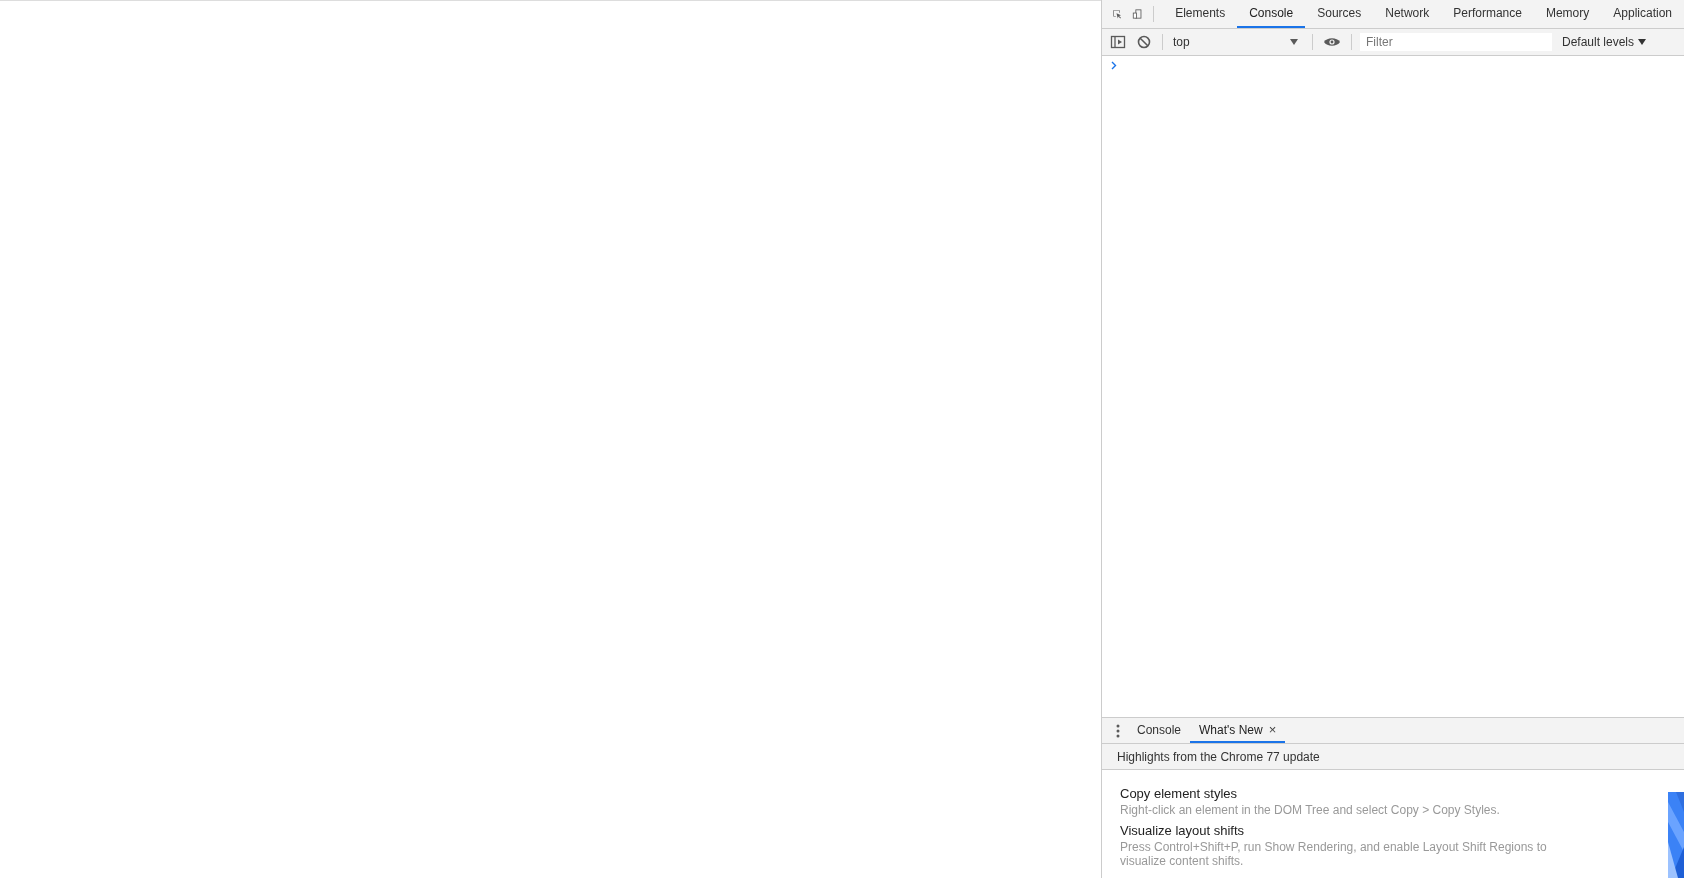 This screenshot has height=878, width=1684. Describe the element at coordinates (1144, 42) in the screenshot. I see `clear-icon` at that location.